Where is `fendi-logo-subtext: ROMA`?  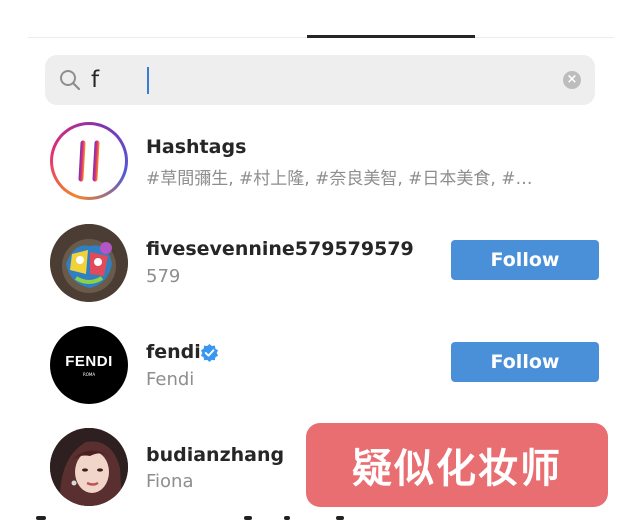 fendi-logo-subtext: ROMA is located at coordinates (89, 374).